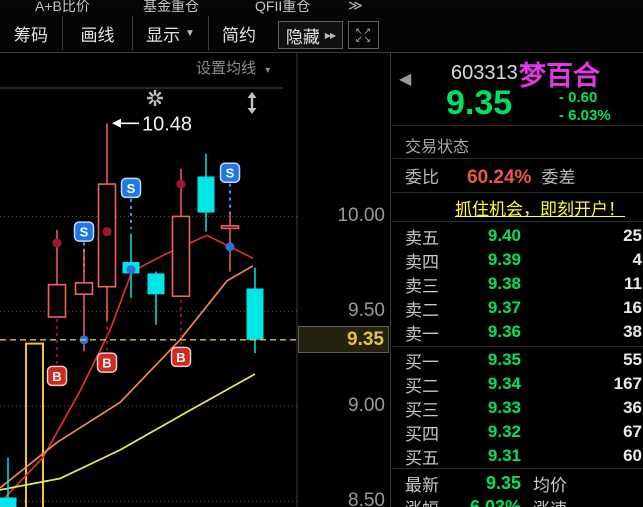 The height and width of the screenshot is (507, 643). I want to click on latest-price-row: 最新 9.35 均价, so click(517, 483).